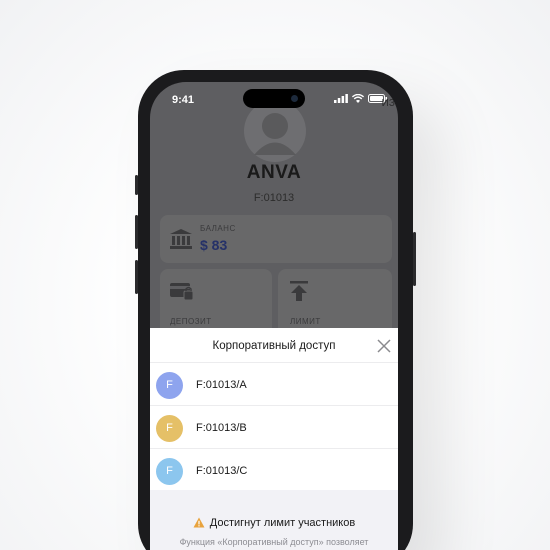 This screenshot has height=550, width=550. Describe the element at coordinates (276, 239) in the screenshot. I see `balance-card: БАЛАНС $ 83` at that location.